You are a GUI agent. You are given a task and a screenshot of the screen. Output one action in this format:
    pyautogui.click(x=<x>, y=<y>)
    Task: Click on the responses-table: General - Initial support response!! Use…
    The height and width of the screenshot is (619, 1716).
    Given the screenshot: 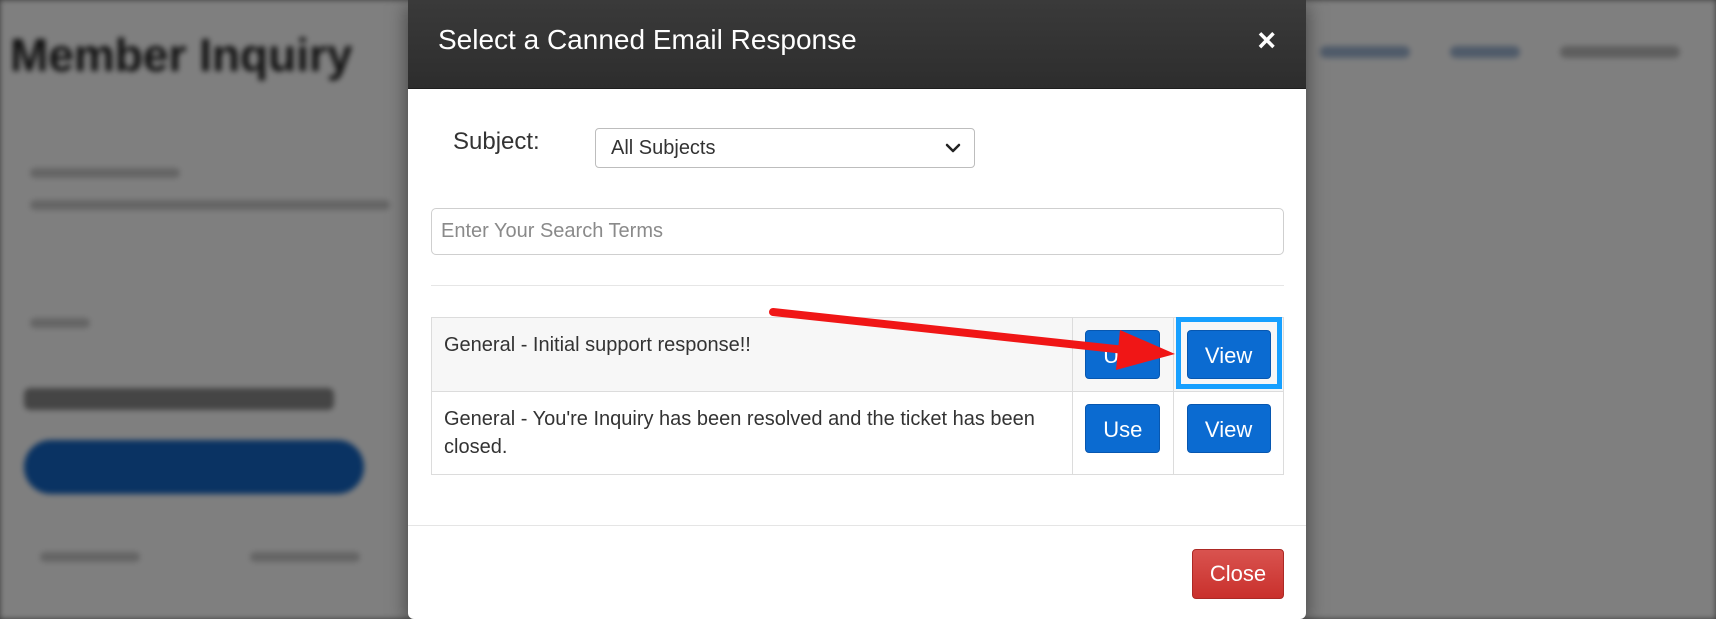 What is the action you would take?
    pyautogui.click(x=857, y=396)
    